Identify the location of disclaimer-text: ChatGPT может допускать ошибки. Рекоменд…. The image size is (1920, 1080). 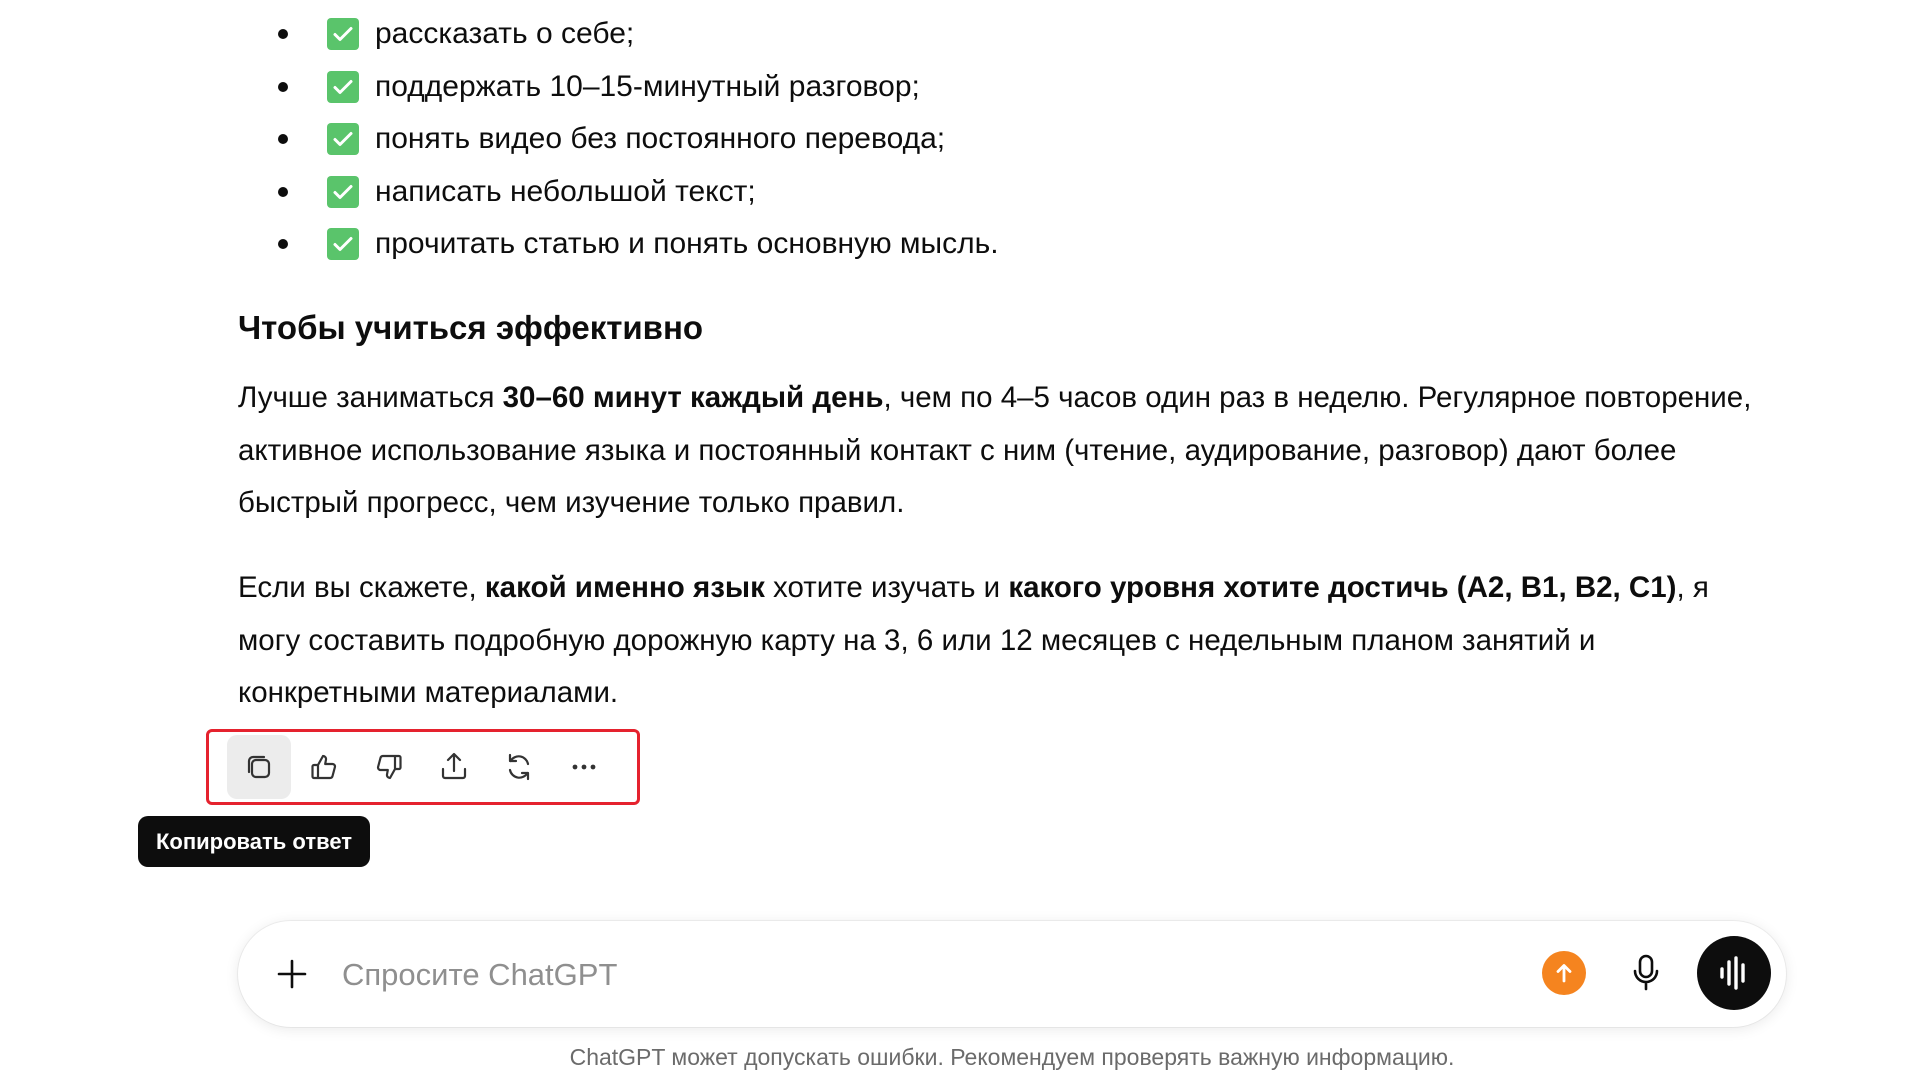
(1012, 1057).